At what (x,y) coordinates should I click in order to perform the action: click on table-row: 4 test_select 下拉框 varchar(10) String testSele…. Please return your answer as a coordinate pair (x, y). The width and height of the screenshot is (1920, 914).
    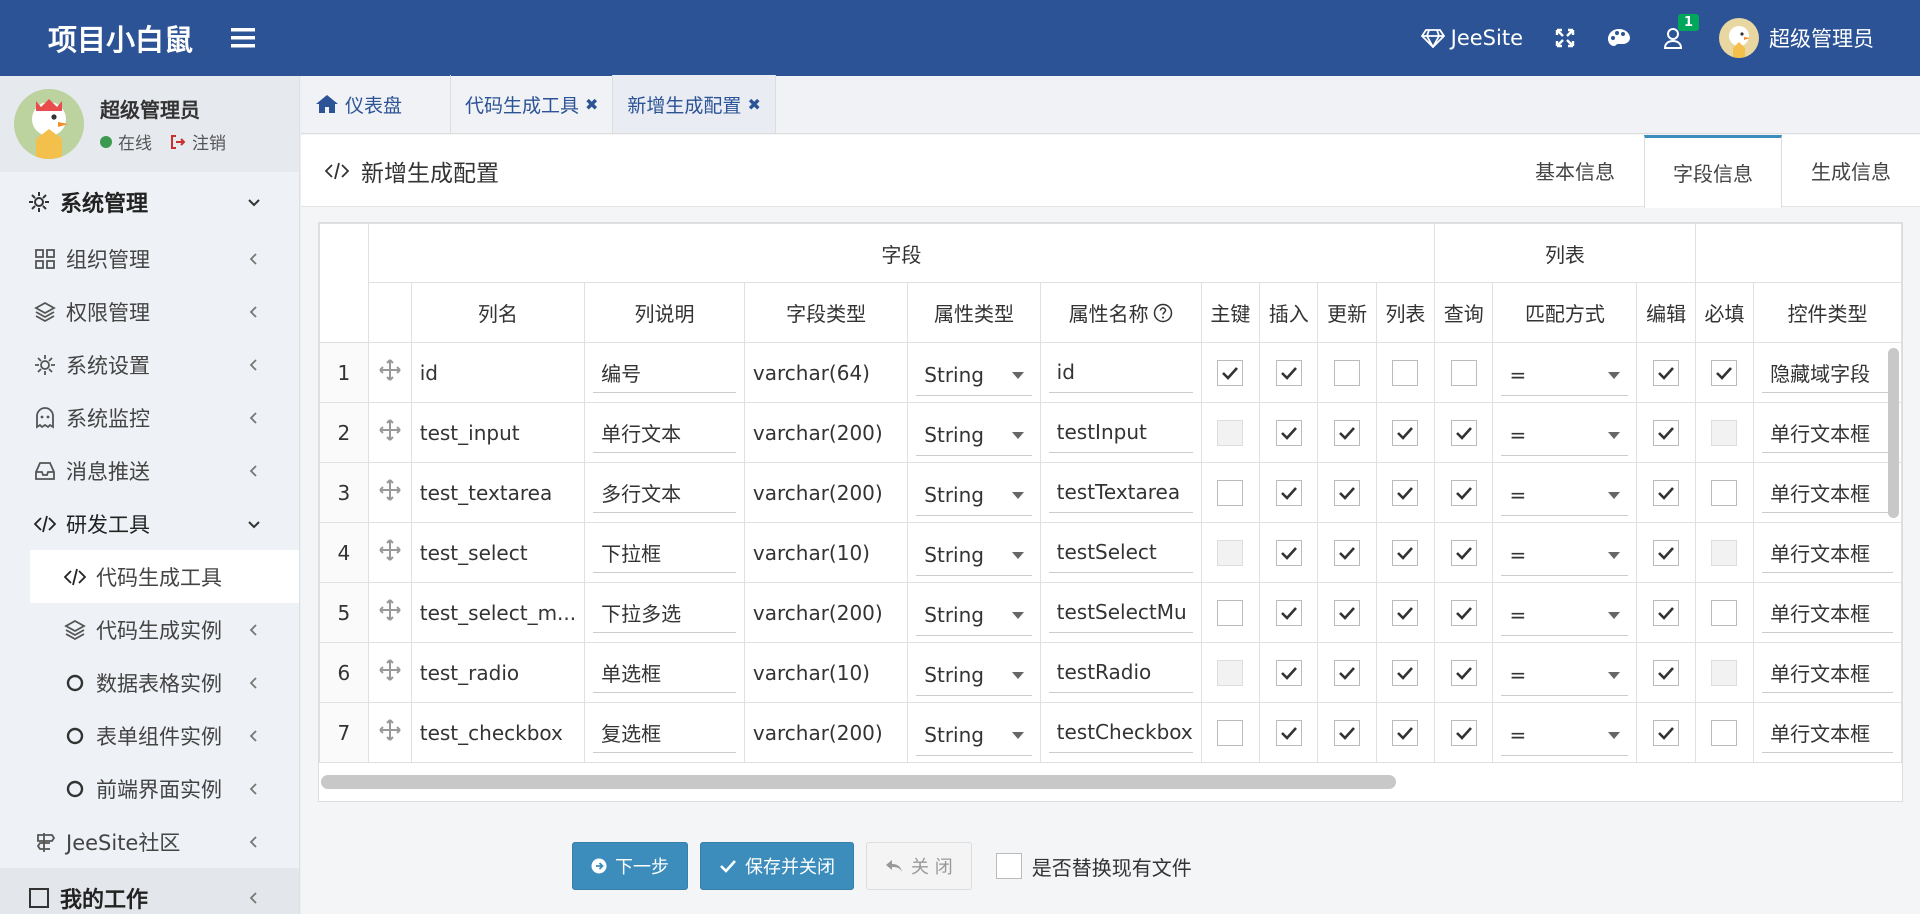
    Looking at the image, I should click on (1110, 552).